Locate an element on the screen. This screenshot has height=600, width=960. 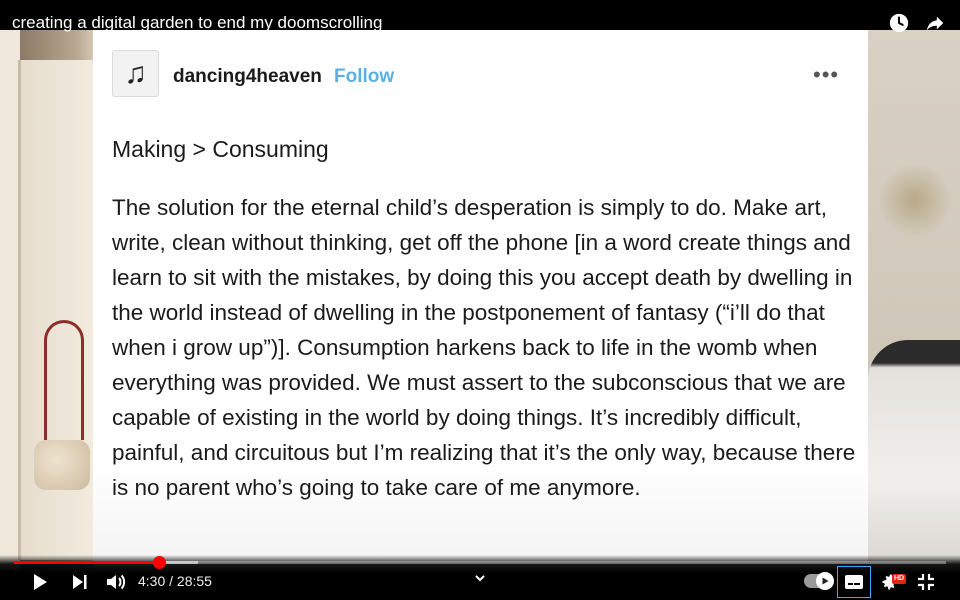
volume-icon is located at coordinates (116, 582).